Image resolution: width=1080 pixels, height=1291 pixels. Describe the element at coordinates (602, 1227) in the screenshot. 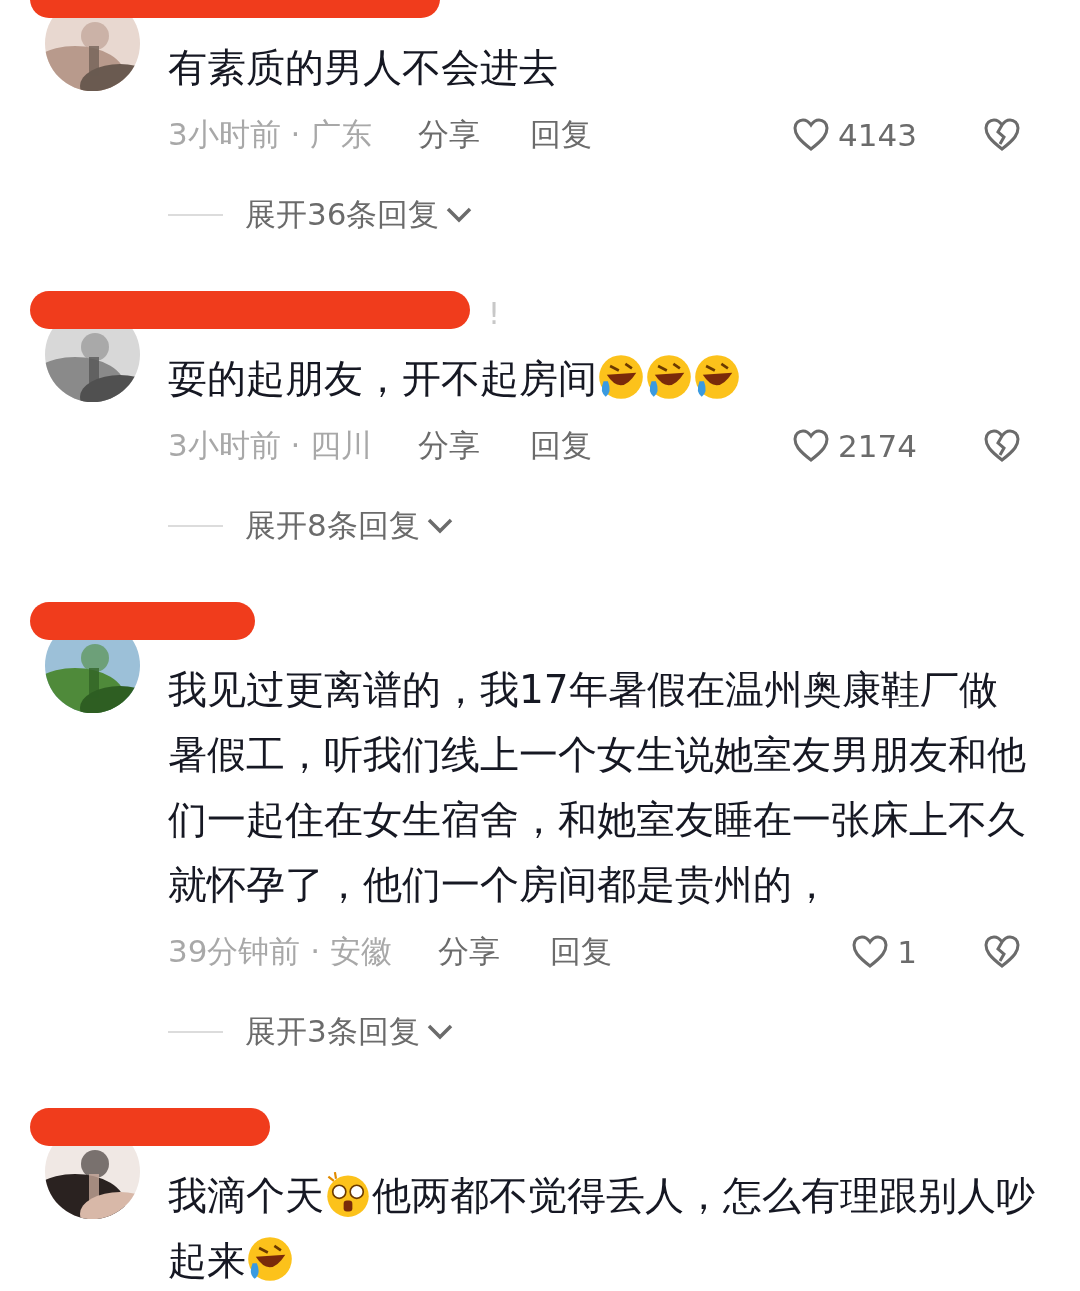

I see `comment-text: 我滴个天 他两都不觉得丢人，怎么有理跟别人吵起来` at that location.